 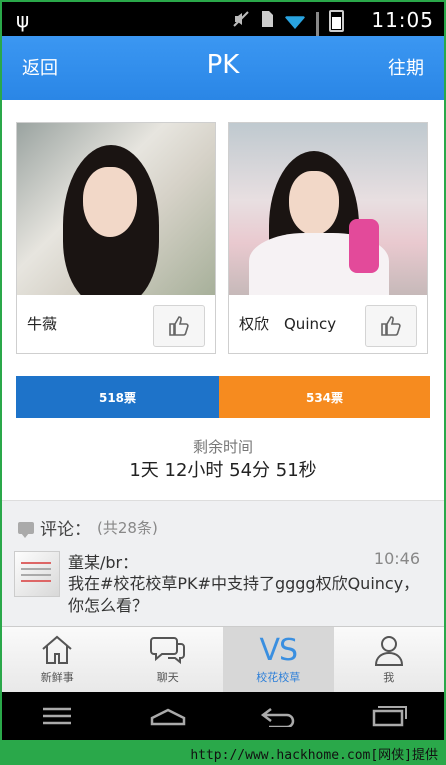 I want to click on status-icons, so click(x=288, y=33).